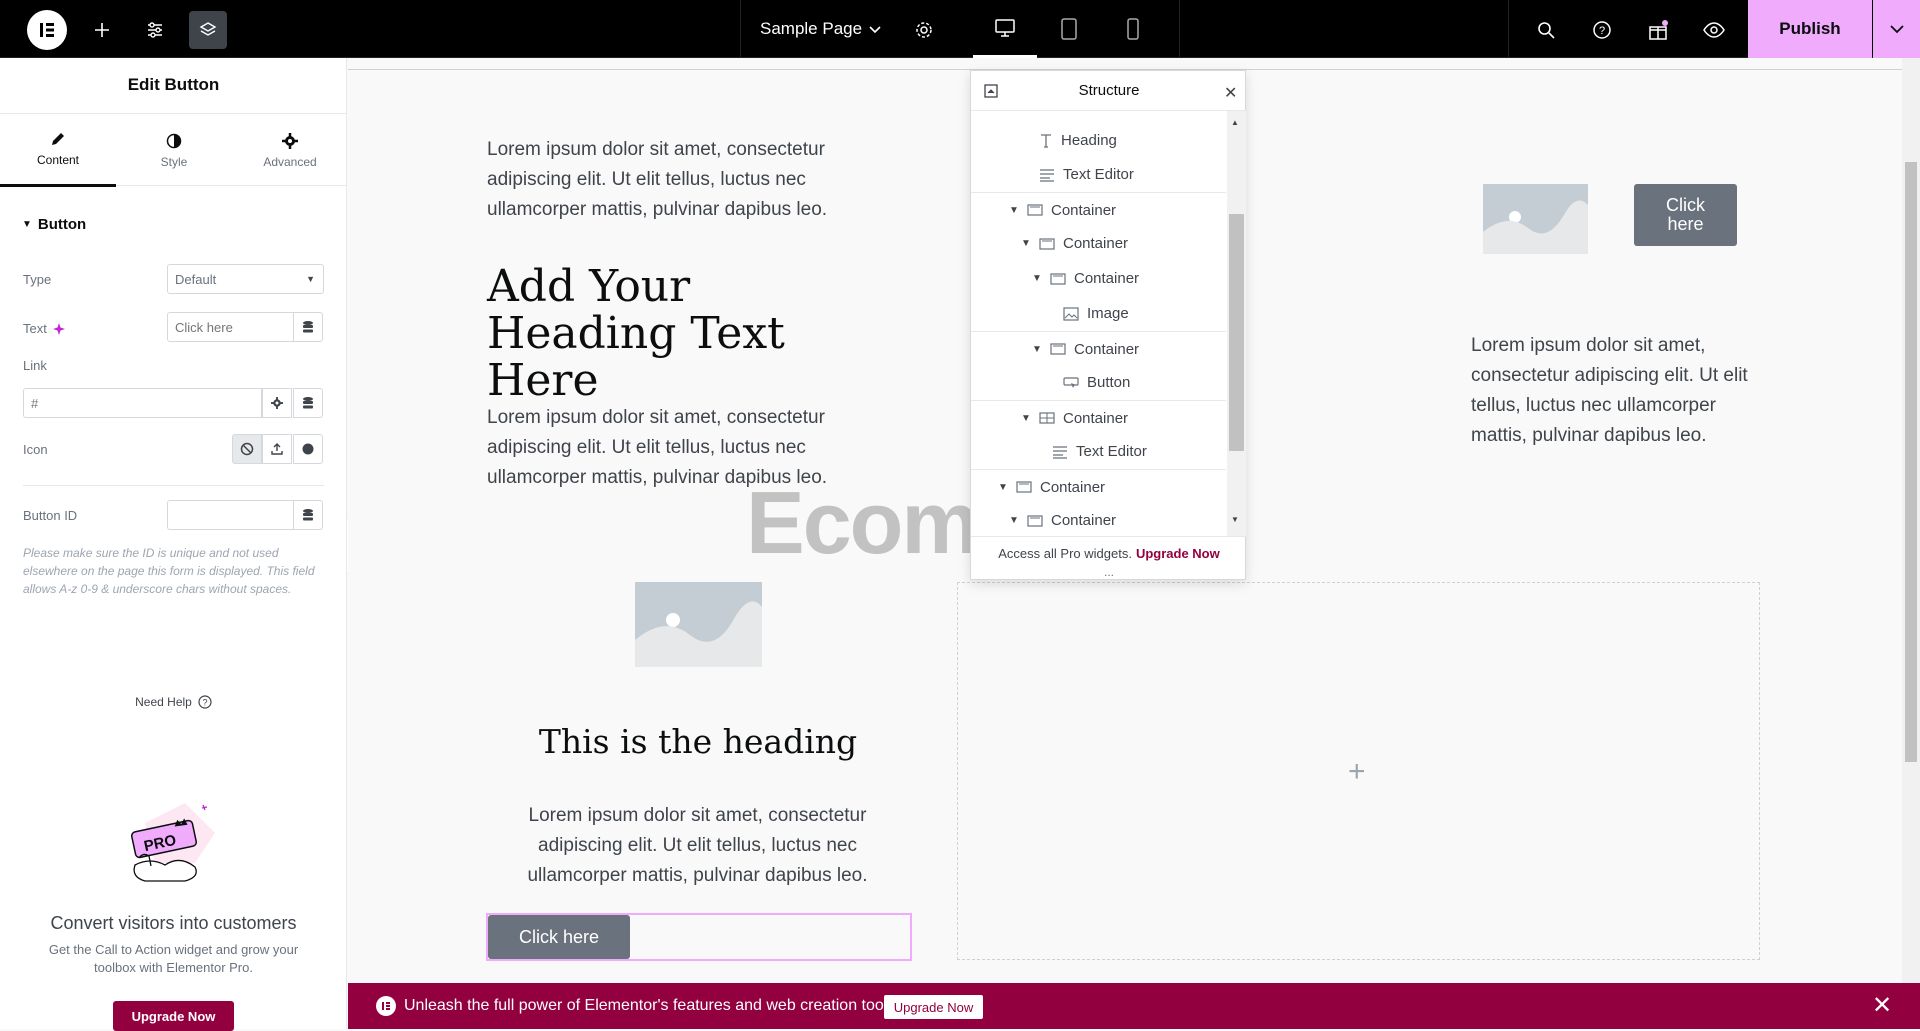 This screenshot has height=1031, width=1920. Describe the element at coordinates (821, 29) in the screenshot. I see `page-title-dropdown: Sample Page` at that location.